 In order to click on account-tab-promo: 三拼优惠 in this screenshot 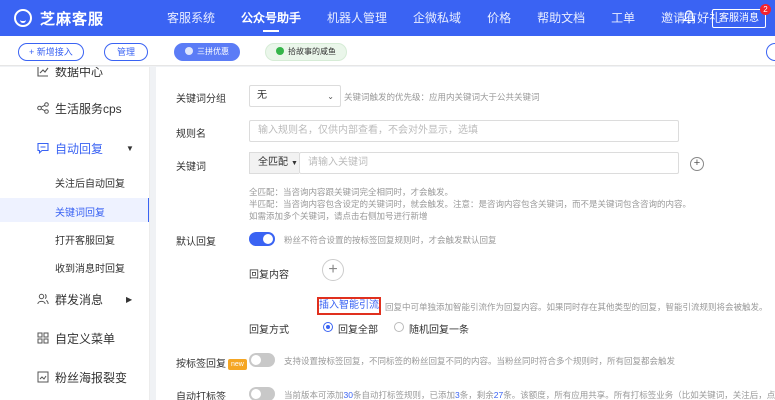, I will do `click(207, 52)`.